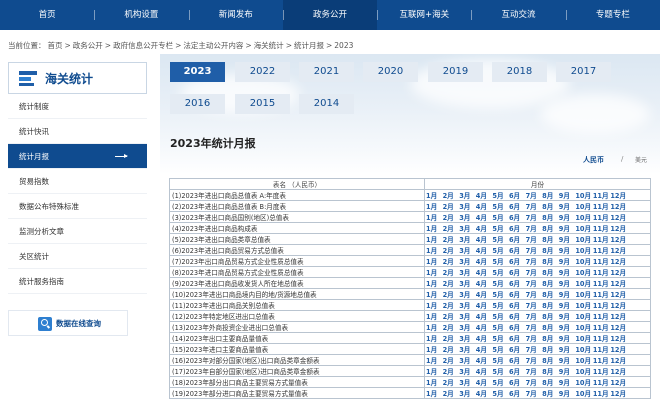  Describe the element at coordinates (390, 72) in the screenshot. I see `year-tab-2020: 2020` at that location.